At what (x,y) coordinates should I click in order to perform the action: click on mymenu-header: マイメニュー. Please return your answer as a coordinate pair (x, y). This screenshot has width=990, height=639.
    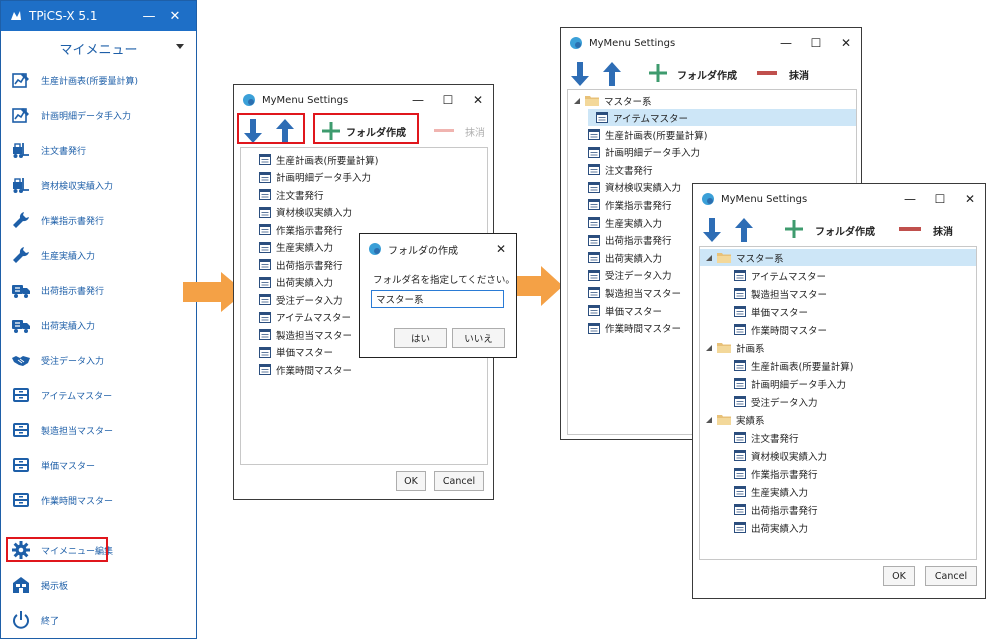
    Looking at the image, I should click on (98, 48).